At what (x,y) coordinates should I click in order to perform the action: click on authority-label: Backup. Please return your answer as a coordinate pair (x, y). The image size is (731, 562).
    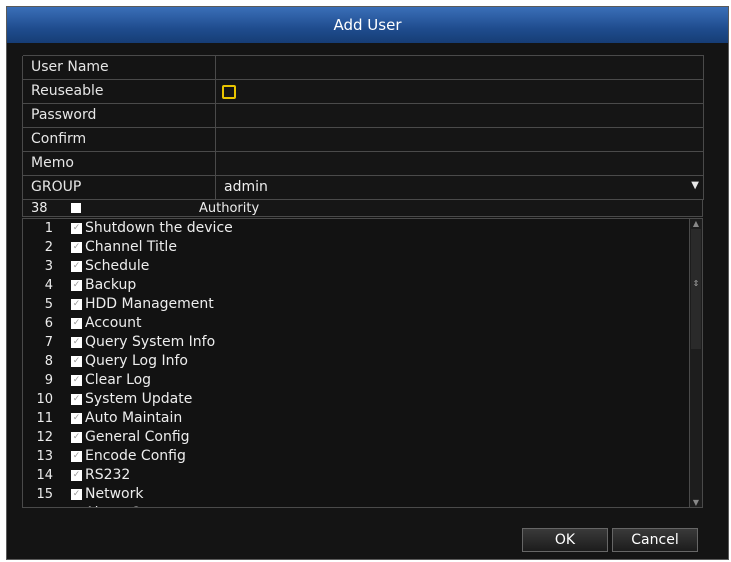
    Looking at the image, I should click on (111, 285).